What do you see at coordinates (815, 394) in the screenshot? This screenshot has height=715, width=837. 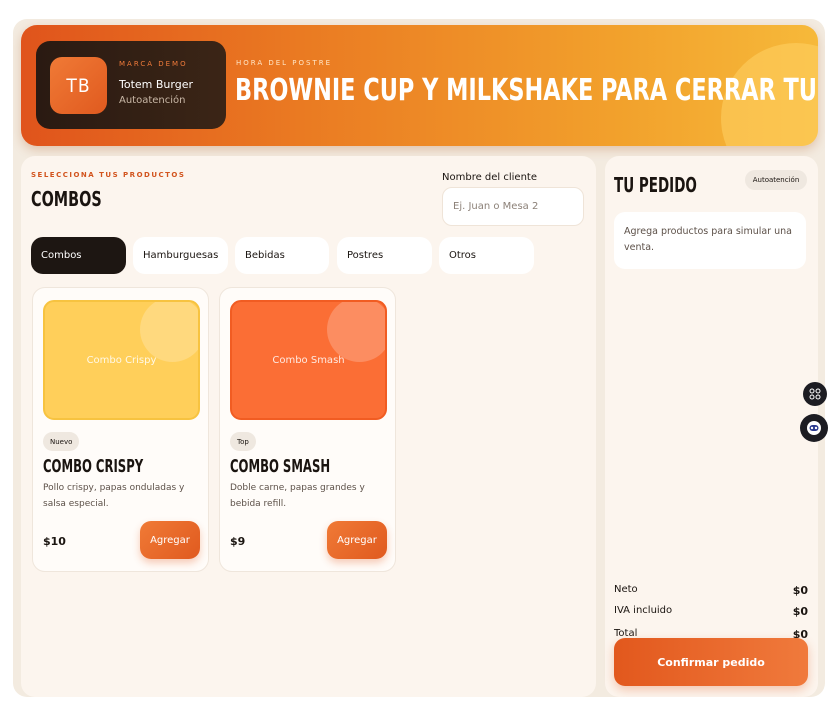 I see `grid-menu-icon` at bounding box center [815, 394].